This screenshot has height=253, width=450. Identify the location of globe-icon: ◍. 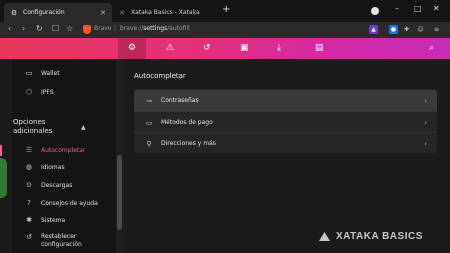
(29, 167).